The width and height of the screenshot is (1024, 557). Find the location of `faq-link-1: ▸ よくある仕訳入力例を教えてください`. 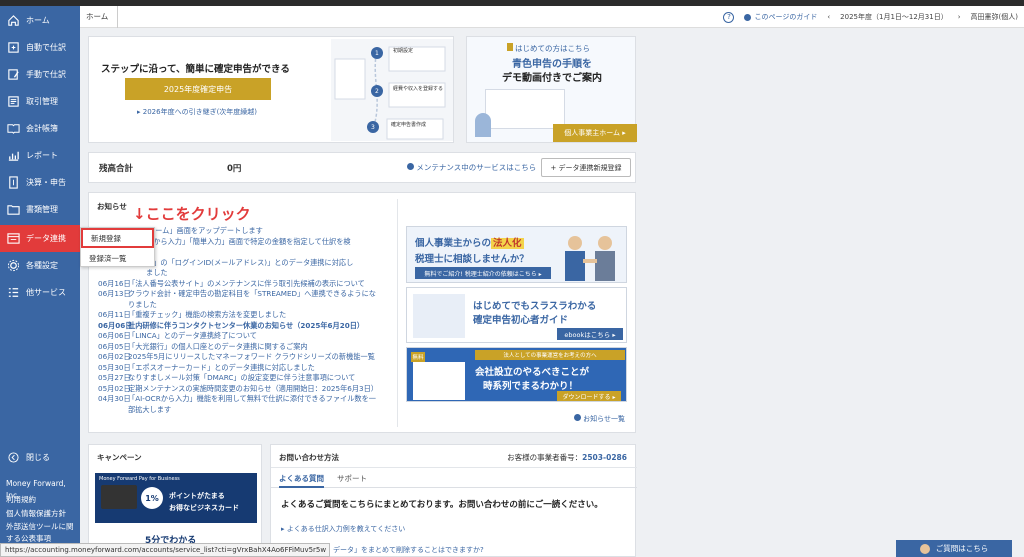

faq-link-1: ▸ よくある仕訳入力例を教えてください is located at coordinates (343, 529).